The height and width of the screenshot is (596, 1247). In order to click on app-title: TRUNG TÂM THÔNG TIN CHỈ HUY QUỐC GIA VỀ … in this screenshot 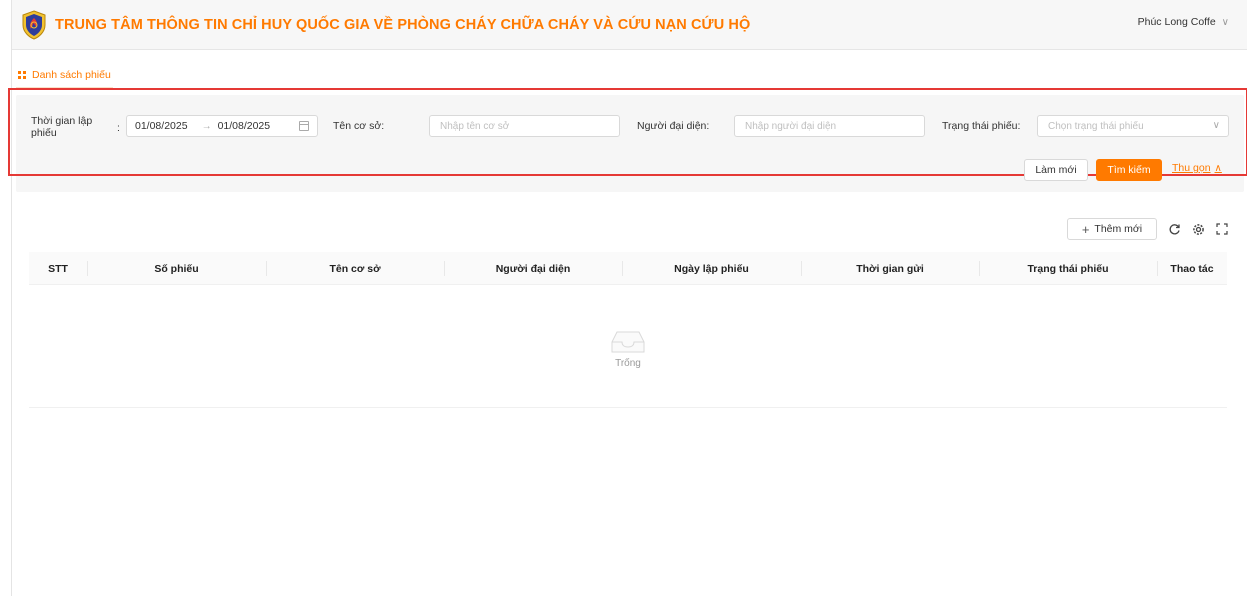, I will do `click(403, 24)`.